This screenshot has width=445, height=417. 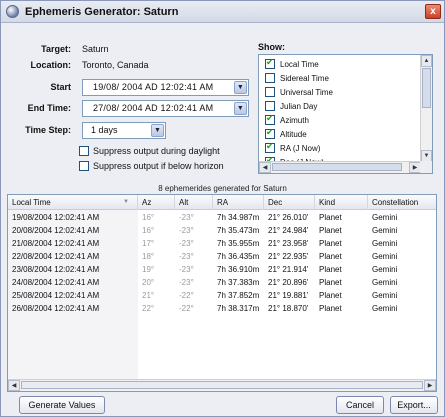 I want to click on suppress-horizon-label: Suppress output if below horizon, so click(x=158, y=165).